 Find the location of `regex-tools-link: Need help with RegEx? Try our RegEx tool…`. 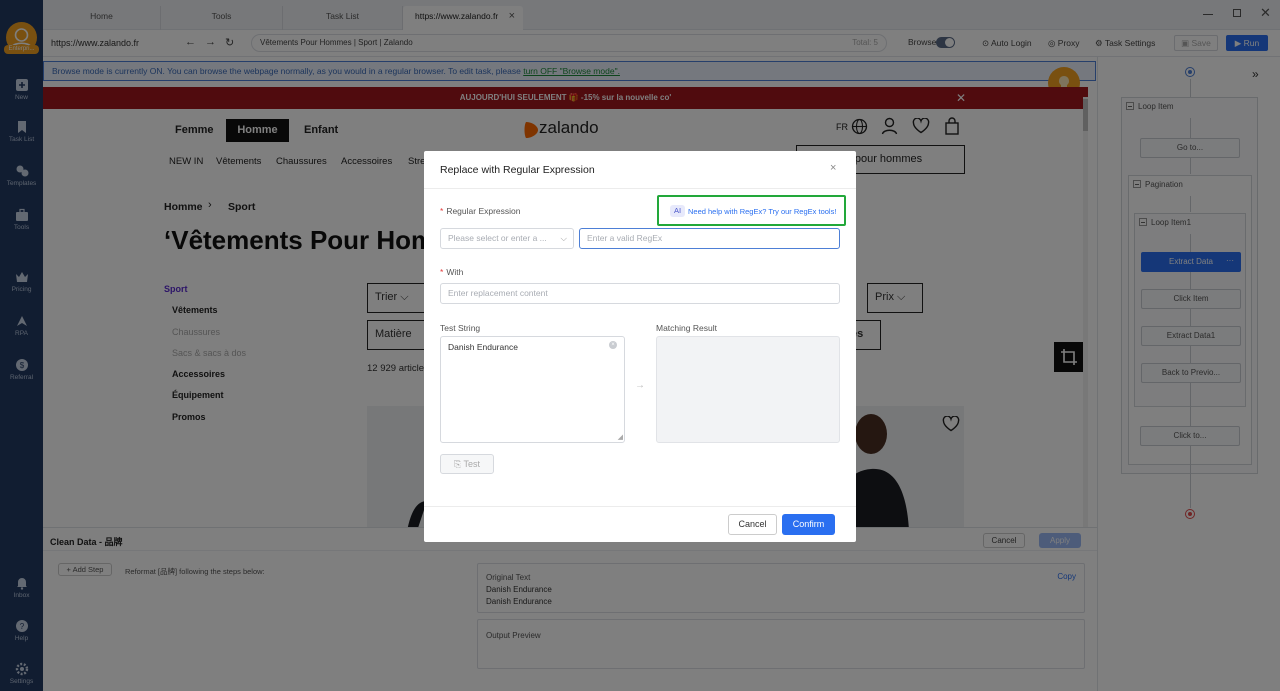

regex-tools-link: Need help with RegEx? Try our RegEx tool… is located at coordinates (762, 211).